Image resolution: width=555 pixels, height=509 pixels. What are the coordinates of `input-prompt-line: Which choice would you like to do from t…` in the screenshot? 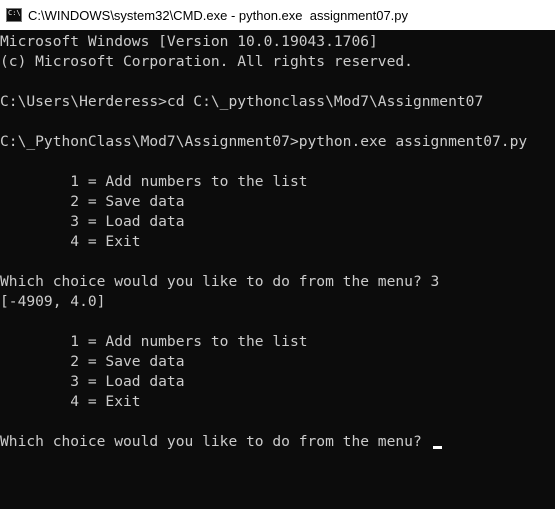 It's located at (277, 442).